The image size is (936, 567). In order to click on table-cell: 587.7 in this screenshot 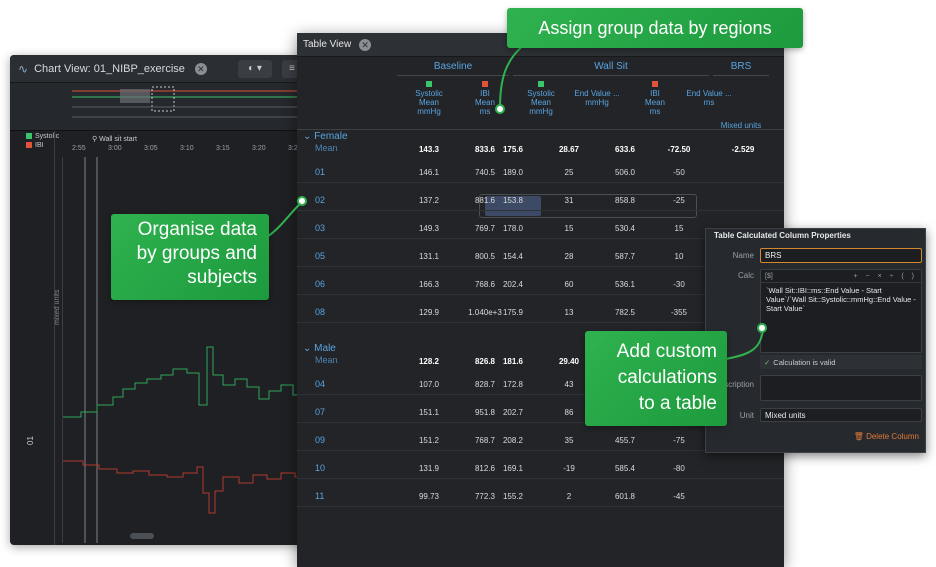, I will do `click(625, 256)`.